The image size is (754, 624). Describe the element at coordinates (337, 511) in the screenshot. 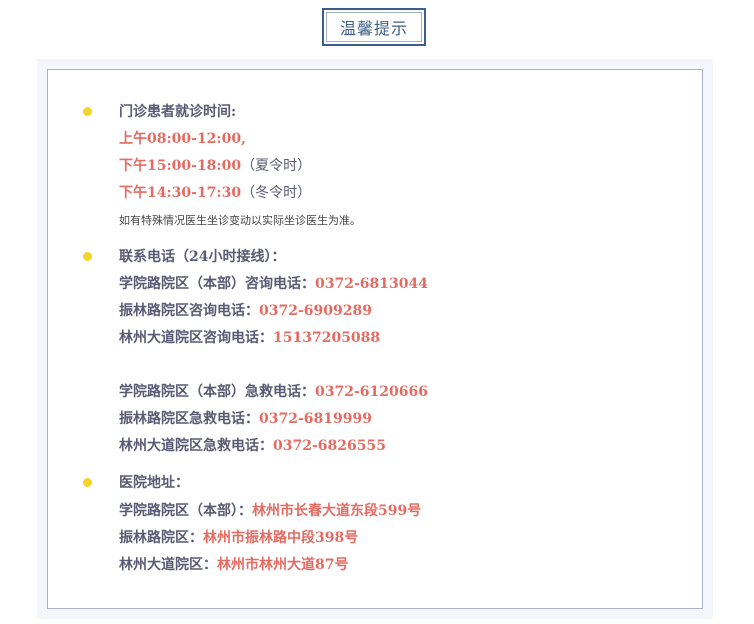

I see `address-value: 林州市长春大道东段599号` at that location.